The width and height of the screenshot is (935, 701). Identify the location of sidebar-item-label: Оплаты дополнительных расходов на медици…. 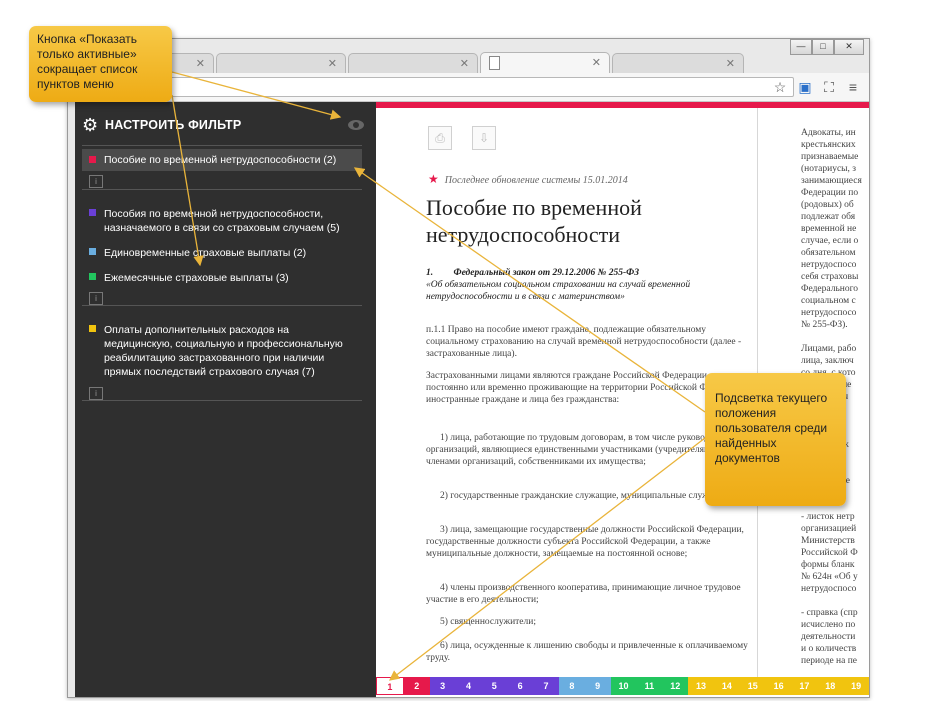
(223, 351).